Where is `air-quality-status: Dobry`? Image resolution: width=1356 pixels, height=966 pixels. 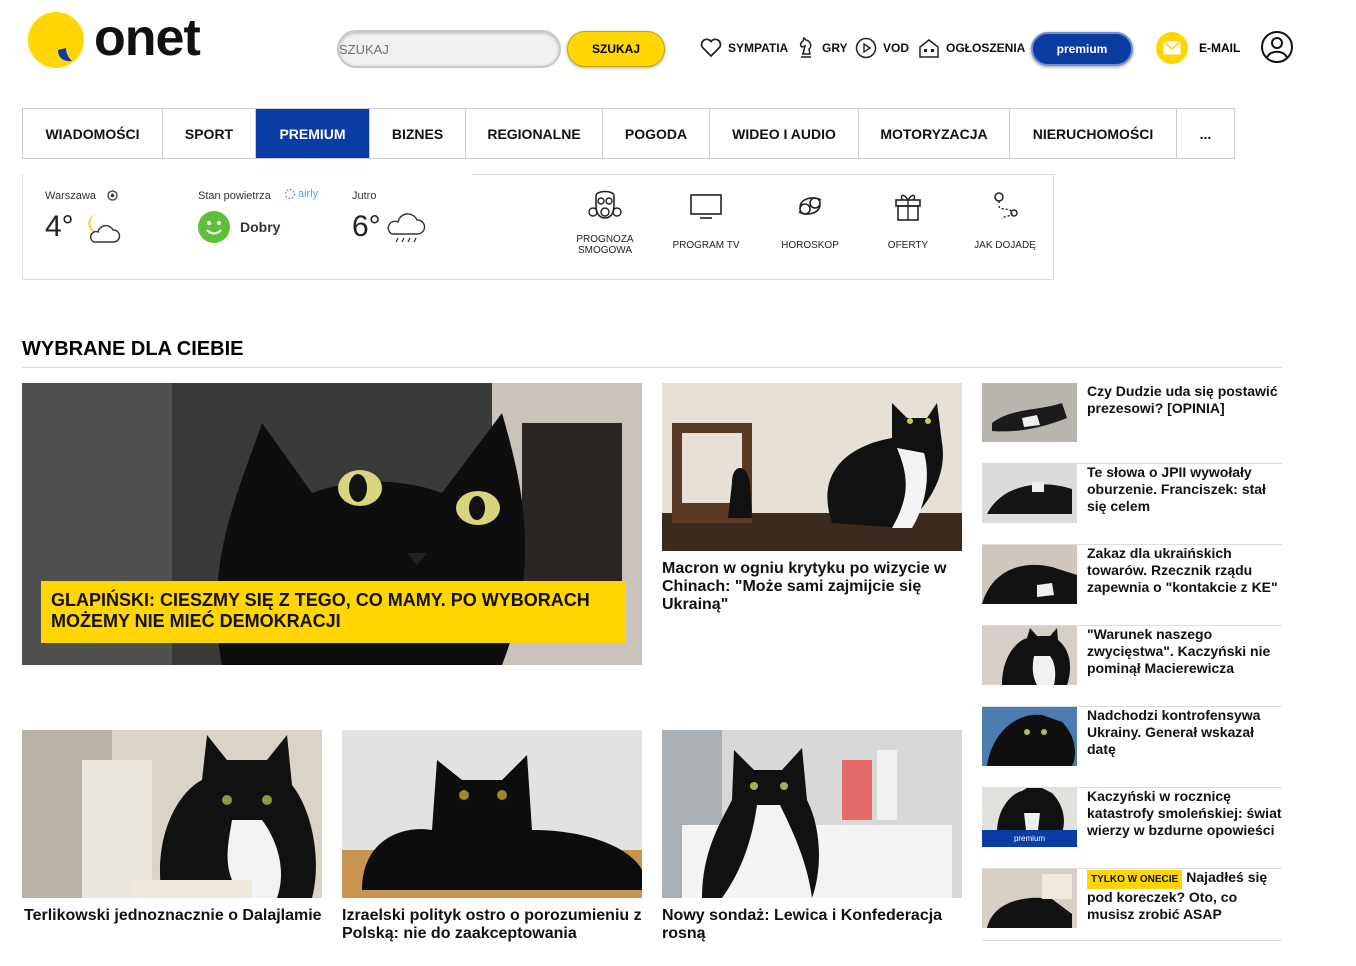
air-quality-status: Dobry is located at coordinates (260, 227).